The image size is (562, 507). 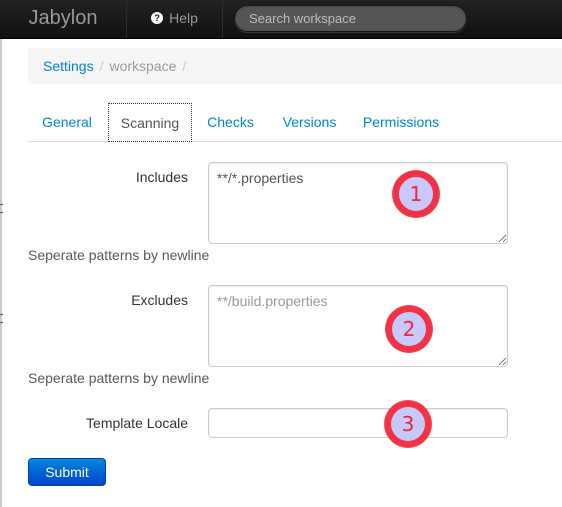 What do you see at coordinates (1, 272) in the screenshot?
I see `window-left-border` at bounding box center [1, 272].